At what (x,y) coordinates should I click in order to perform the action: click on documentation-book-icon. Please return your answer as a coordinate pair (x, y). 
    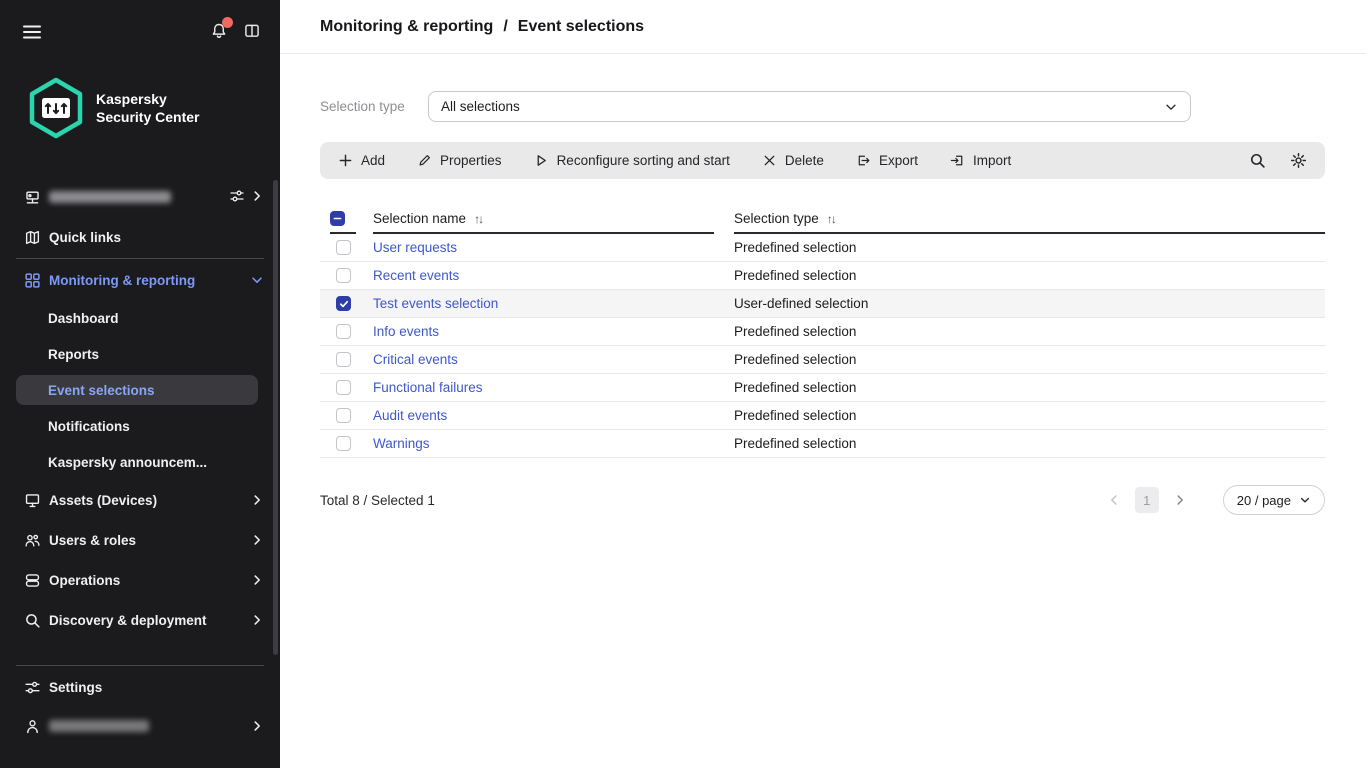
    Looking at the image, I should click on (252, 31).